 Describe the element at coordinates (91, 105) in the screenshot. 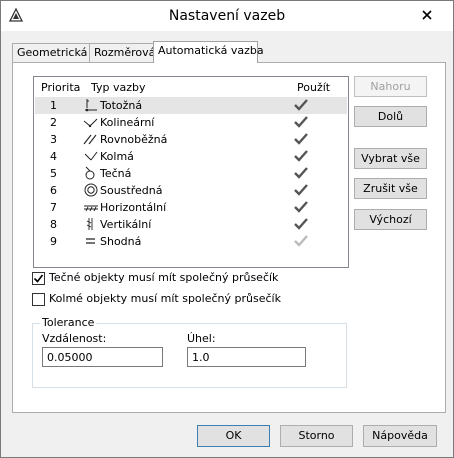

I see `coincident-icon` at that location.